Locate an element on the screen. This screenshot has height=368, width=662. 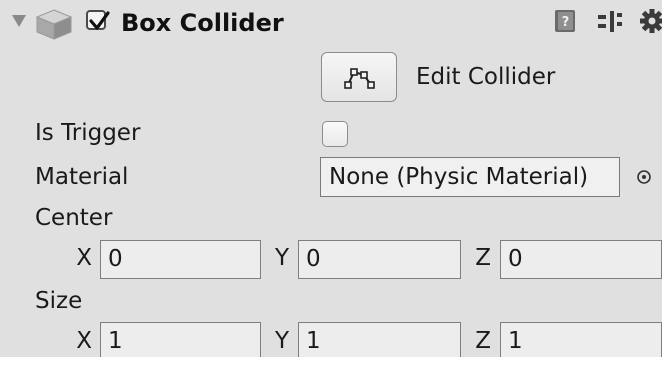
center-x-value: 0 is located at coordinates (115, 259).